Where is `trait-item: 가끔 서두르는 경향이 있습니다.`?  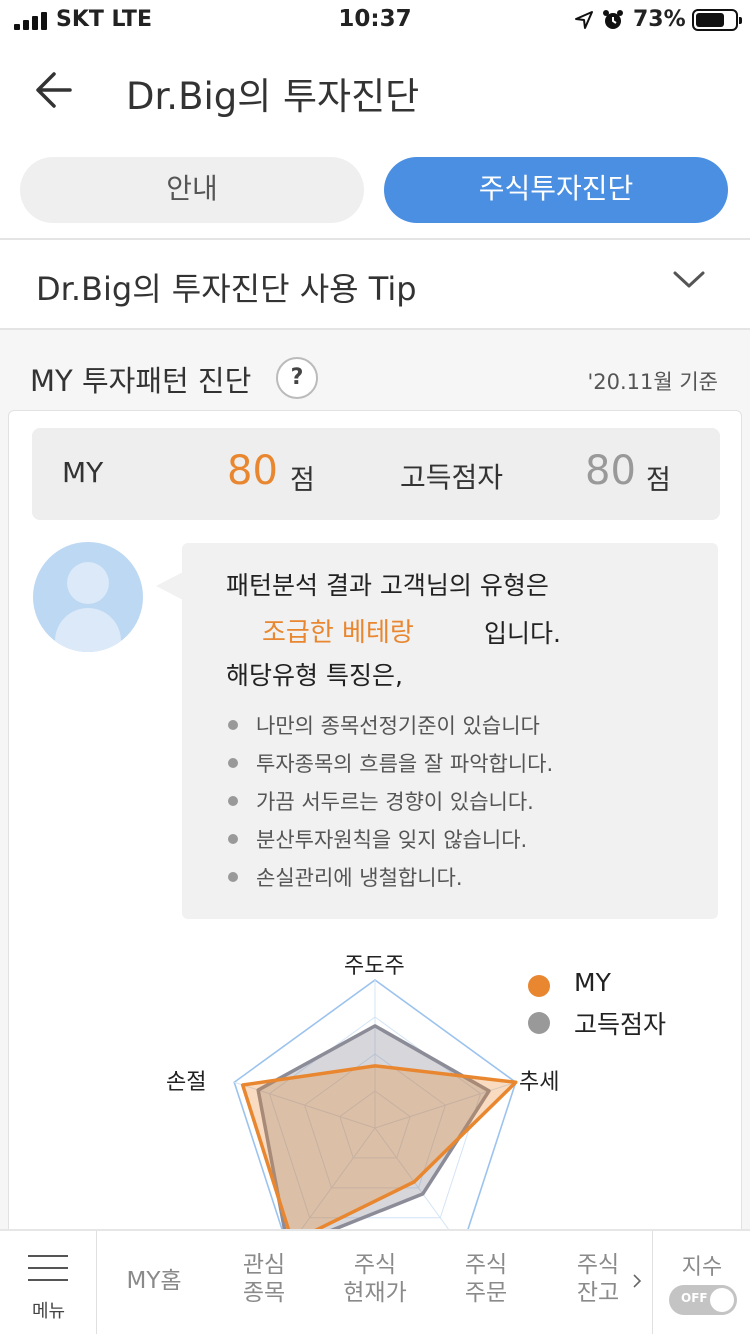
trait-item: 가끔 서두르는 경향이 있습니다. is located at coordinates (381, 801).